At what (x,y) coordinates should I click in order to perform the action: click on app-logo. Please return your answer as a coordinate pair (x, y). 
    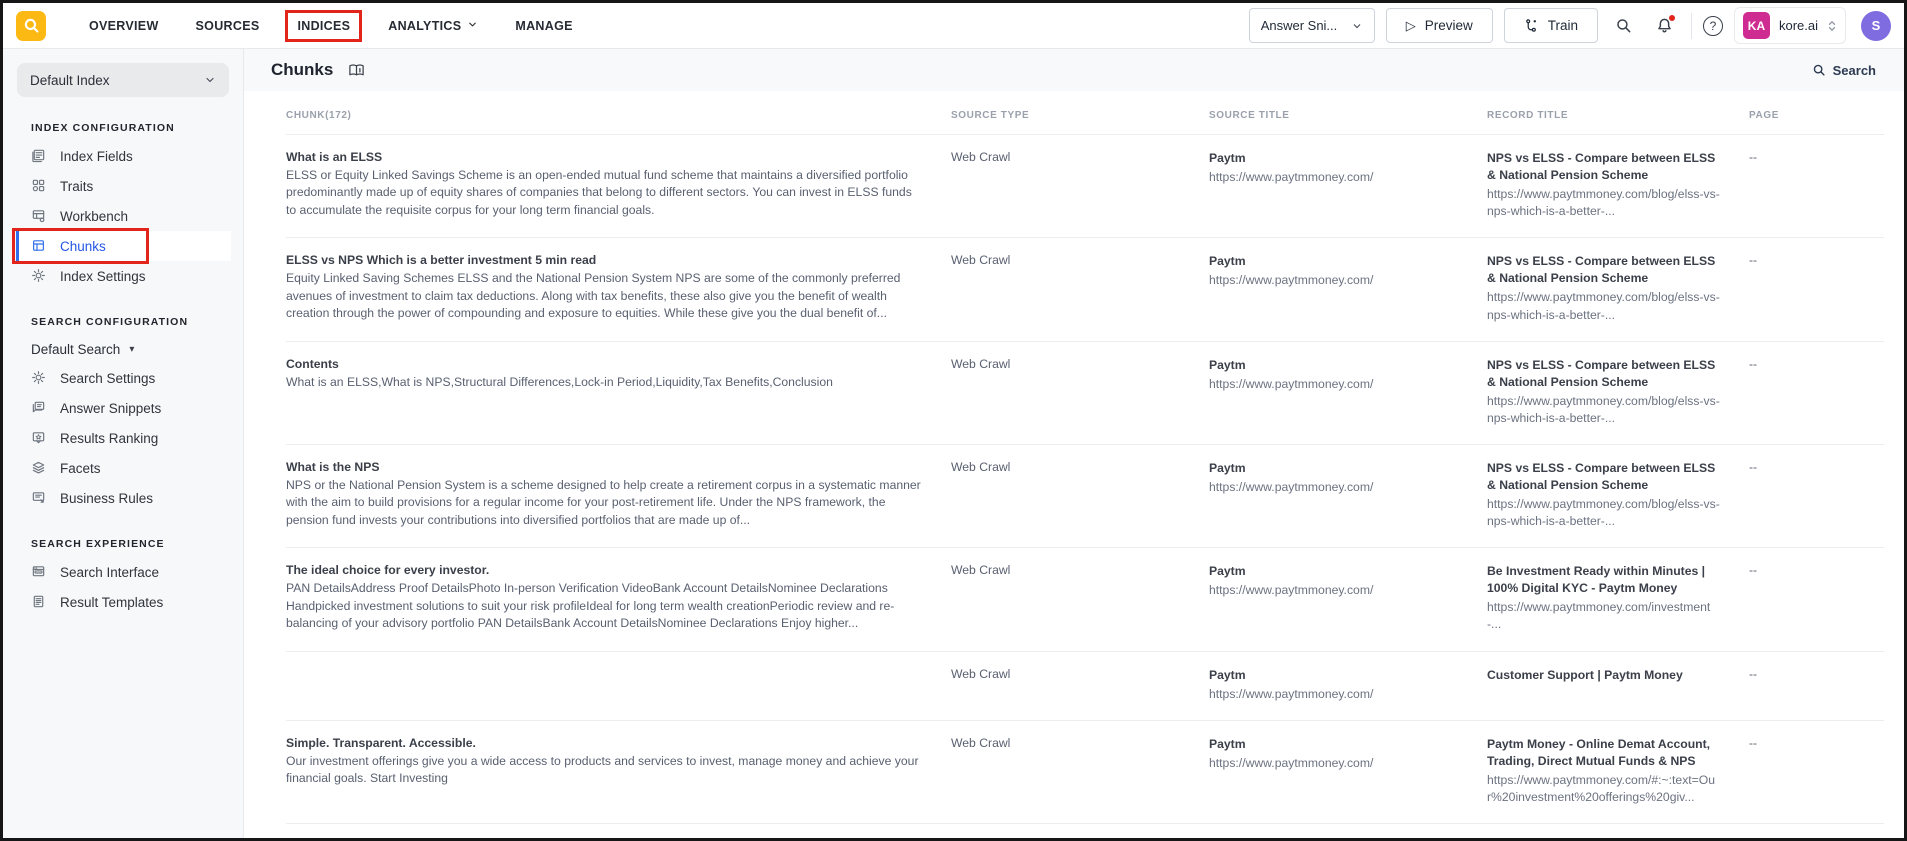
    Looking at the image, I should click on (31, 25).